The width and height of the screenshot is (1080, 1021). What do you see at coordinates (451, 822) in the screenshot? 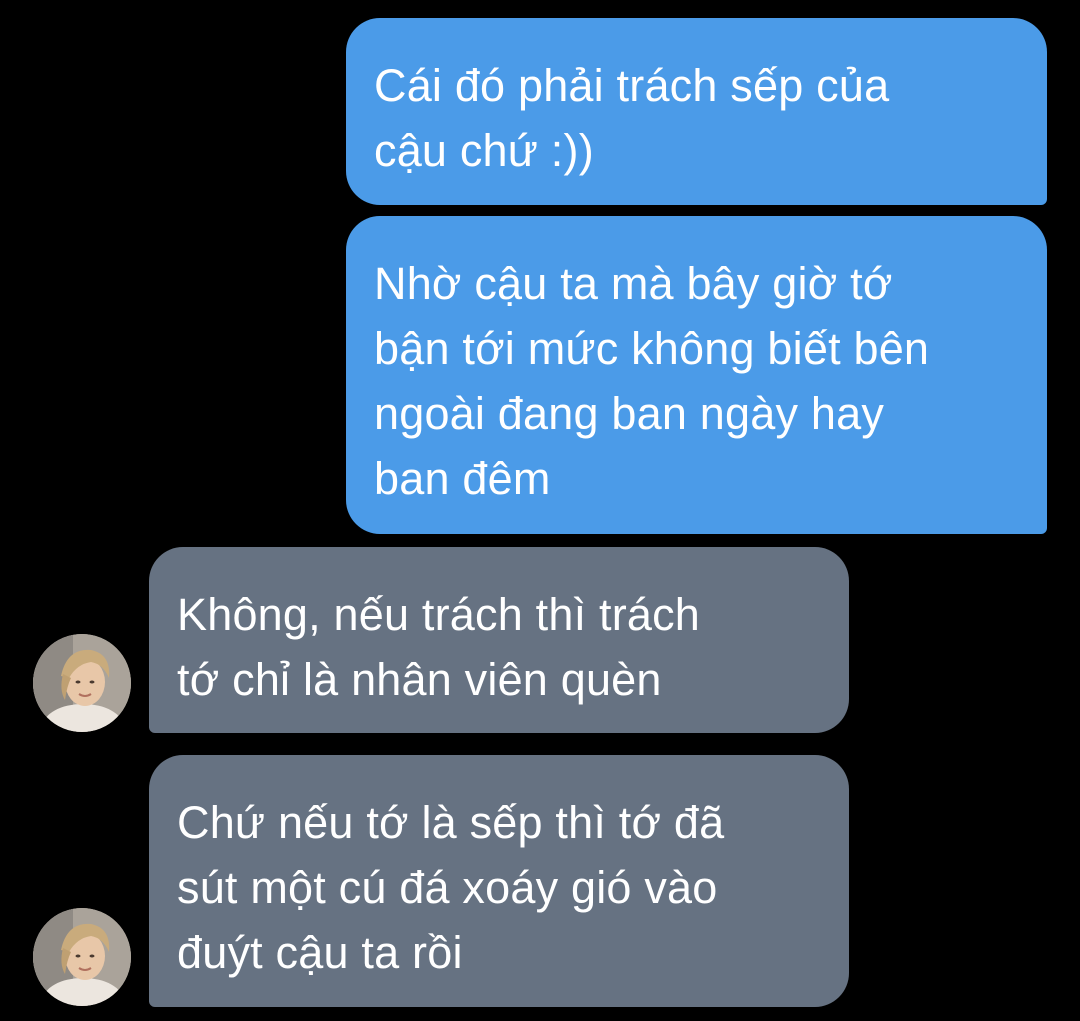
I see `message-text-line: Chứ nếu tớ là sếp thì tớ đã` at bounding box center [451, 822].